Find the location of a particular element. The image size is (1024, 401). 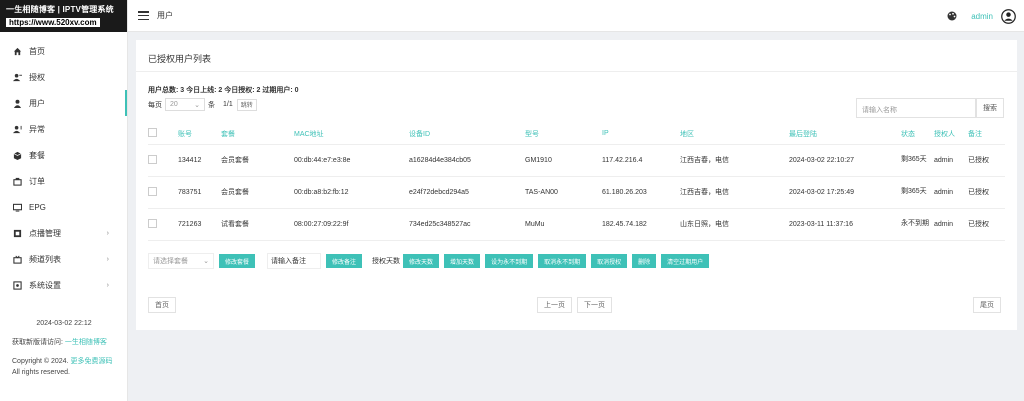

sidebar-item-home: 首页 is located at coordinates (63, 51).